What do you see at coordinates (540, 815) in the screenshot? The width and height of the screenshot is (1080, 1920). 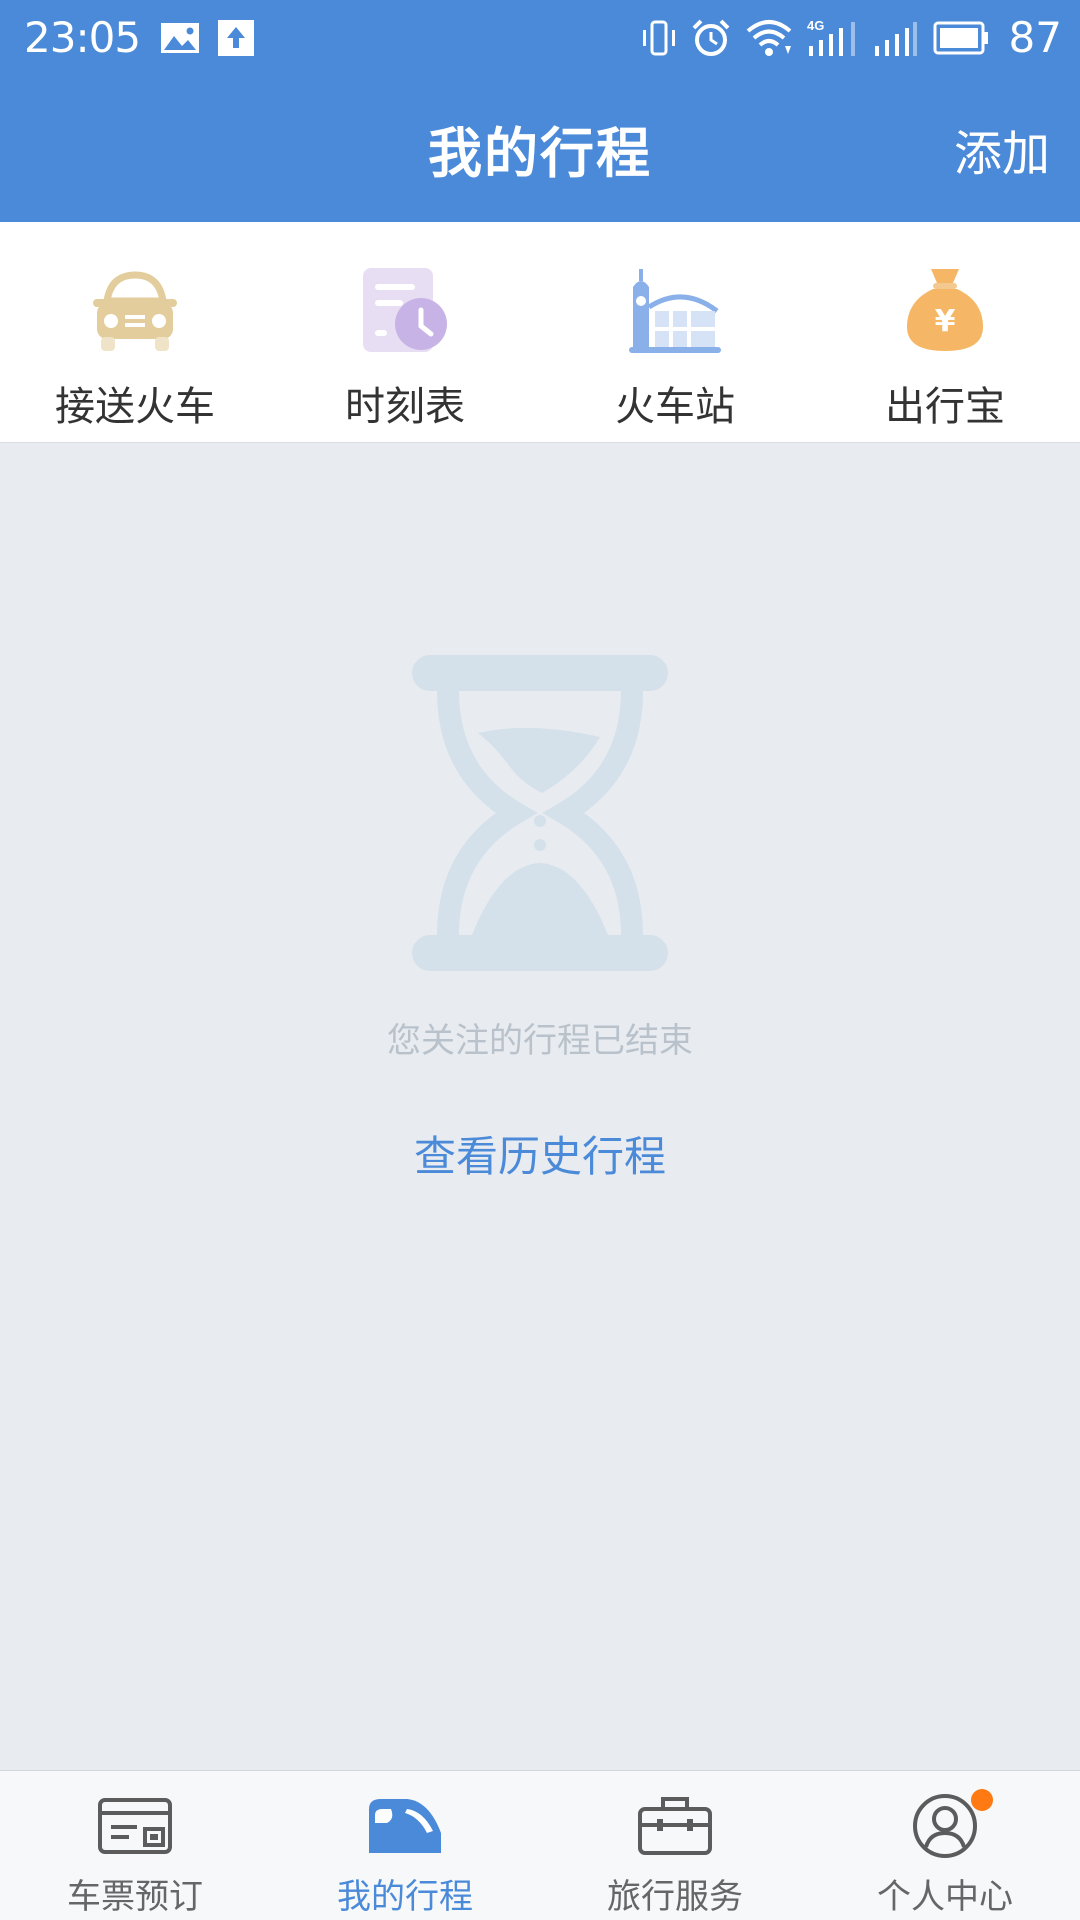 I see `hourglass-icon` at bounding box center [540, 815].